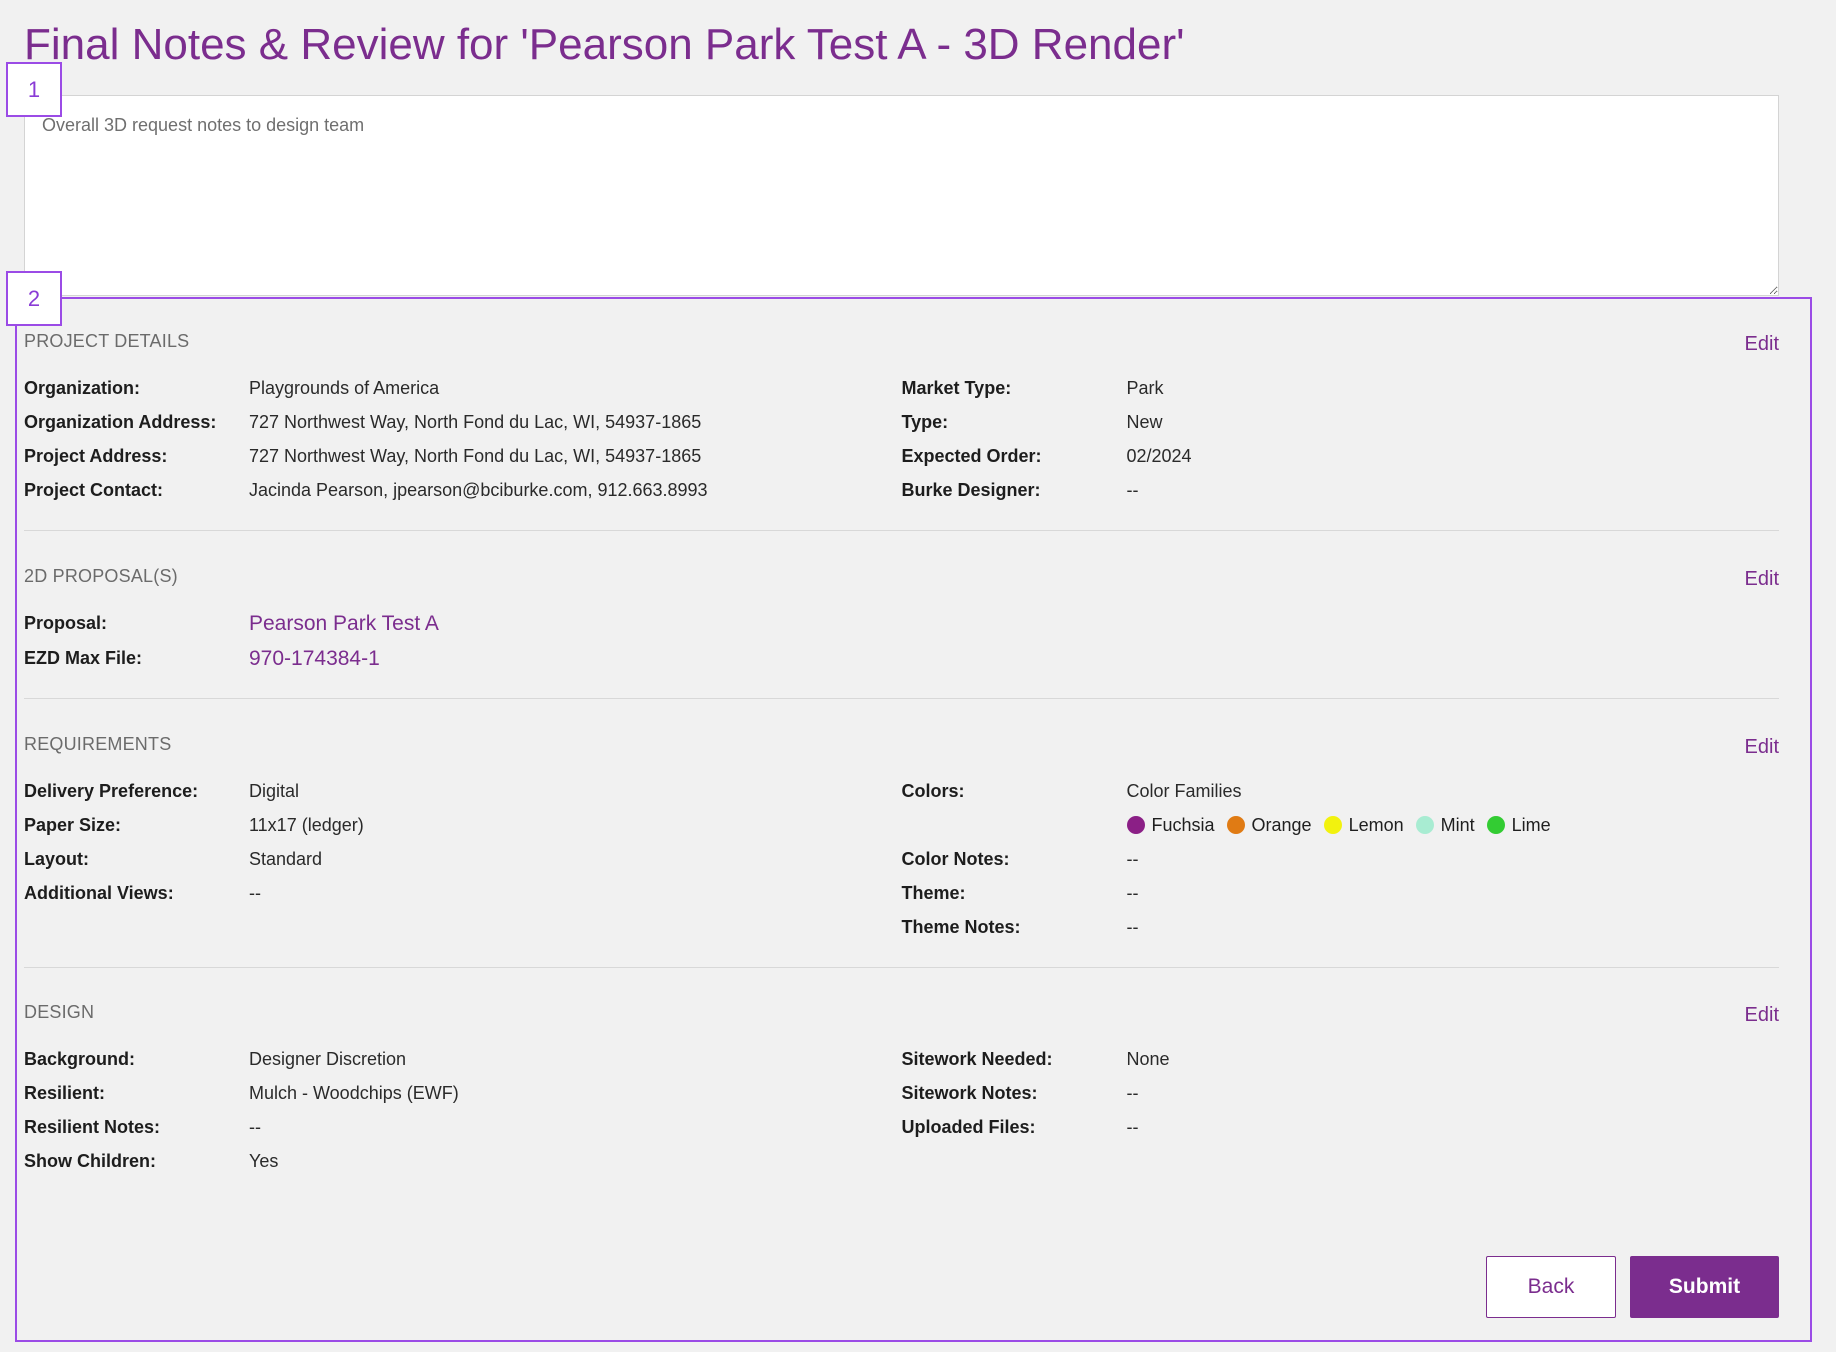 The image size is (1836, 1352). I want to click on detail-row: Market Type: Park, so click(1341, 388).